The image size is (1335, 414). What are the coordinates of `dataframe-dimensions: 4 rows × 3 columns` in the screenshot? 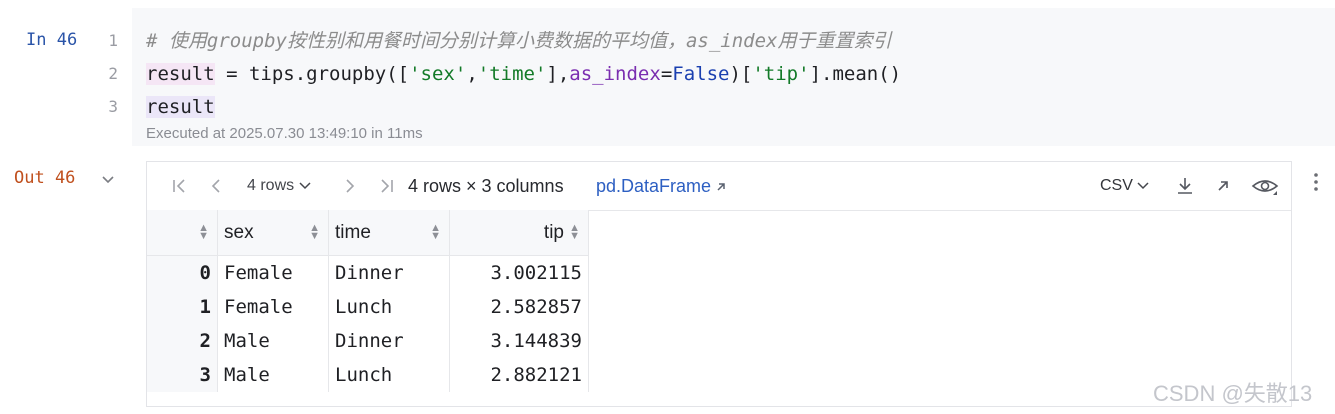 It's located at (486, 186).